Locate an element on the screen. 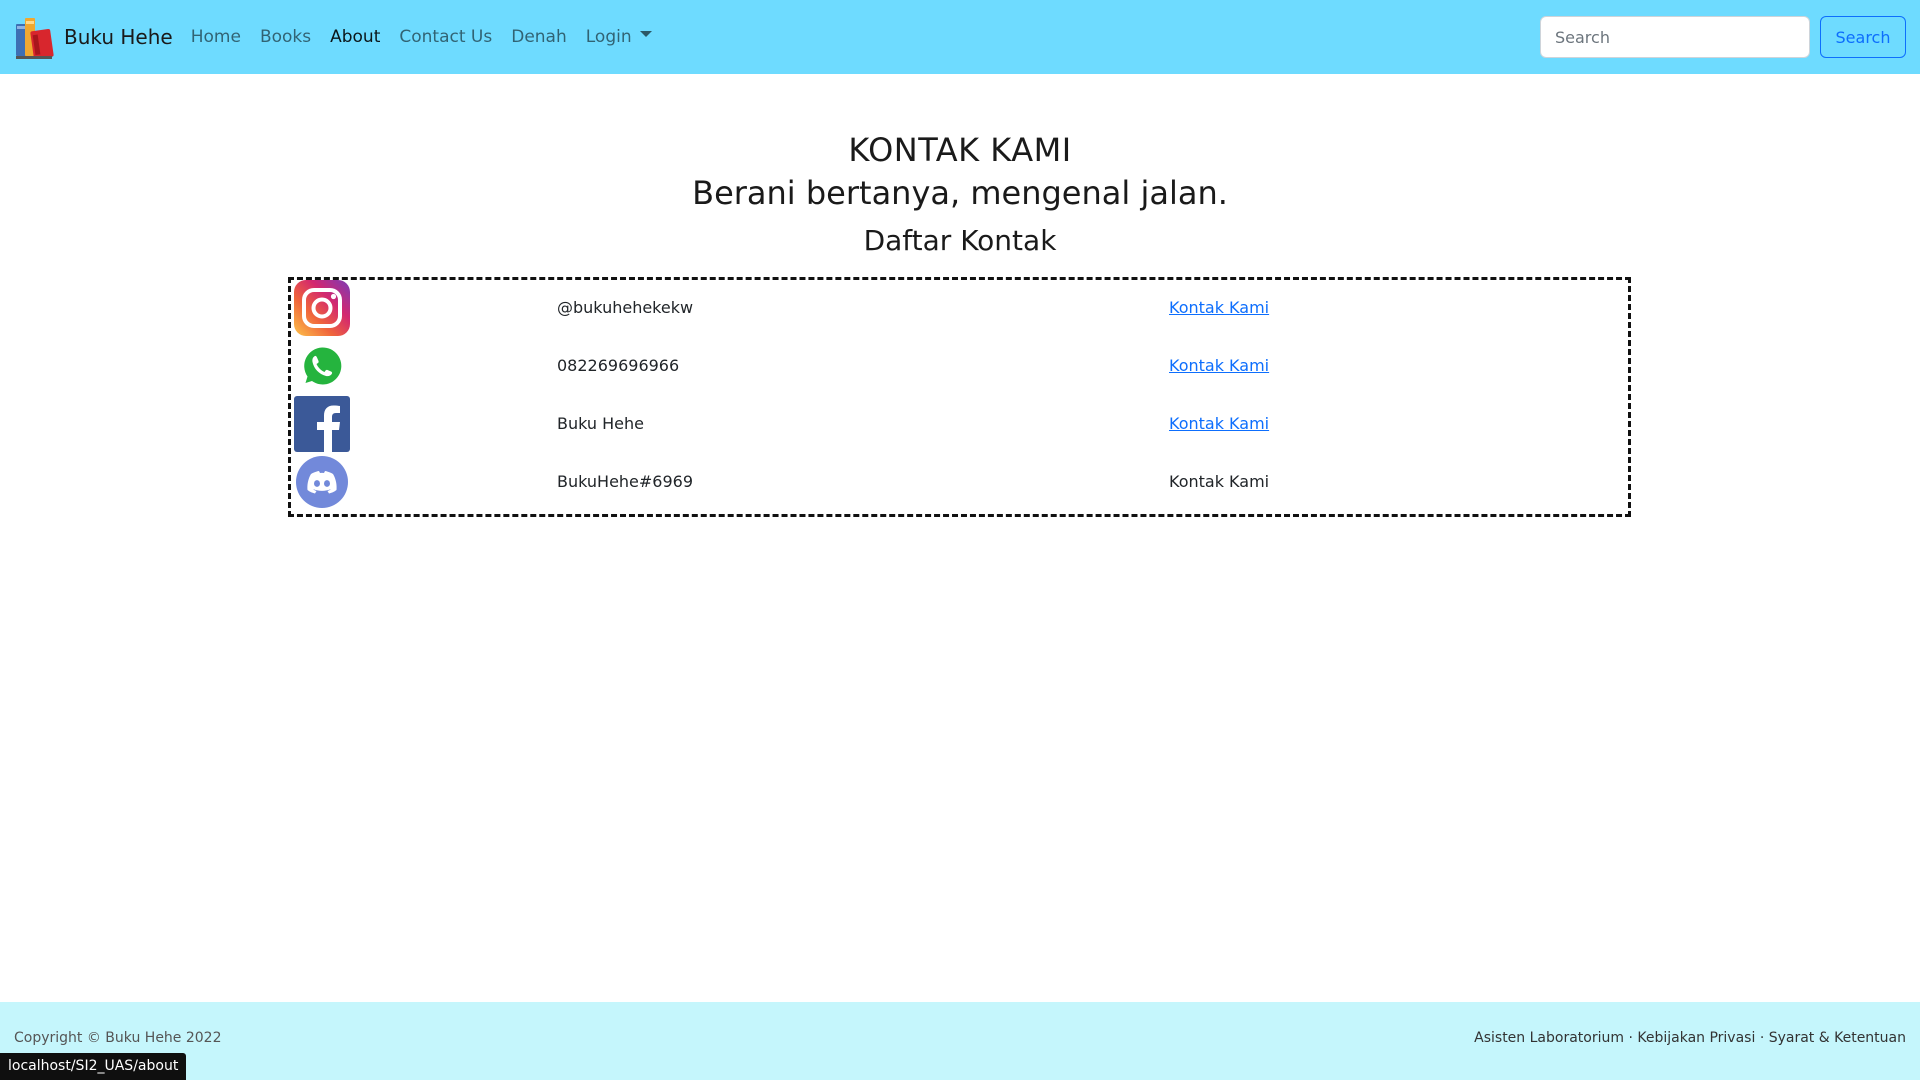 The height and width of the screenshot is (1080, 1920). nav-login-dropdown: Login is located at coordinates (619, 37).